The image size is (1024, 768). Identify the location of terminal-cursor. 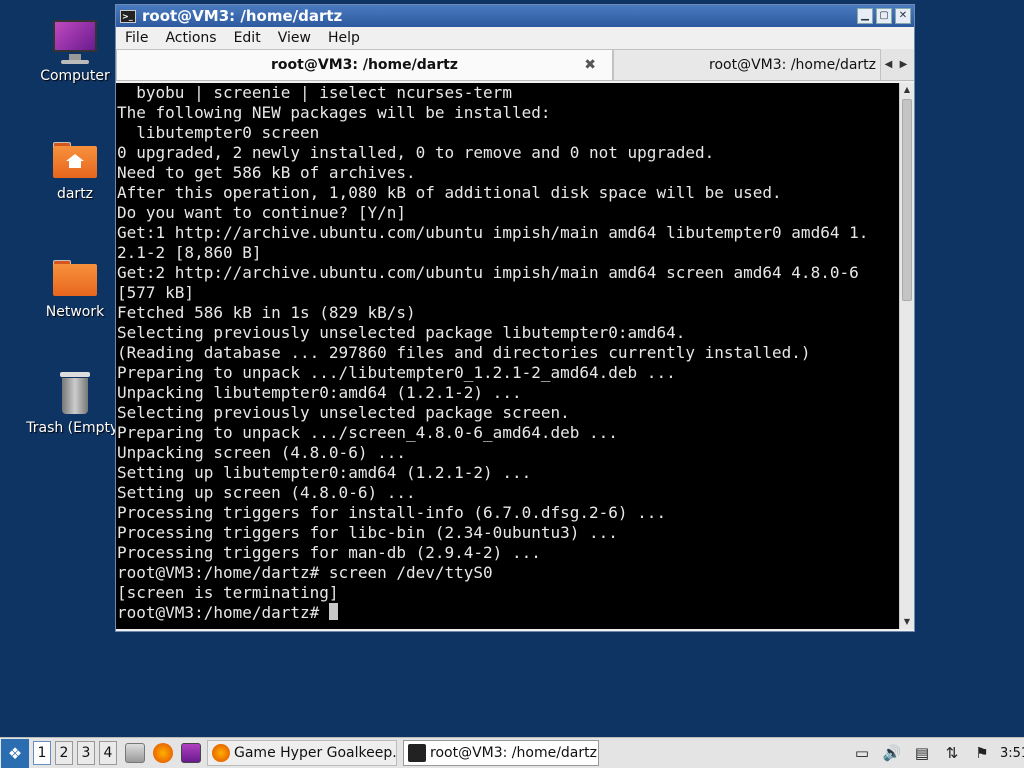
(333, 611).